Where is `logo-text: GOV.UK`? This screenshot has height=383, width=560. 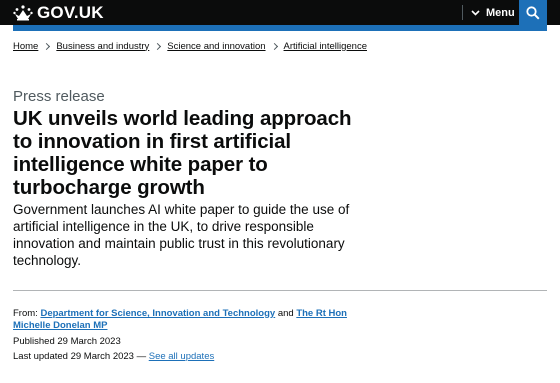 logo-text: GOV.UK is located at coordinates (70, 12).